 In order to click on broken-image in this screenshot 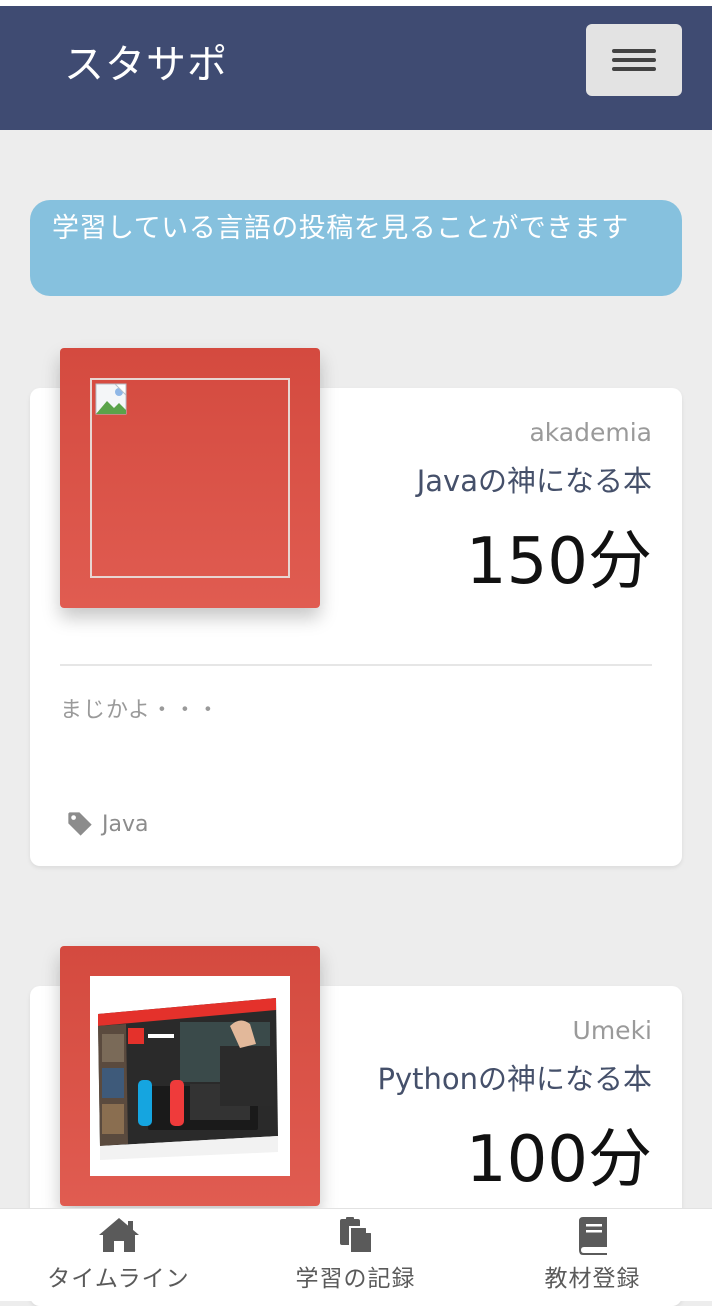, I will do `click(190, 478)`.